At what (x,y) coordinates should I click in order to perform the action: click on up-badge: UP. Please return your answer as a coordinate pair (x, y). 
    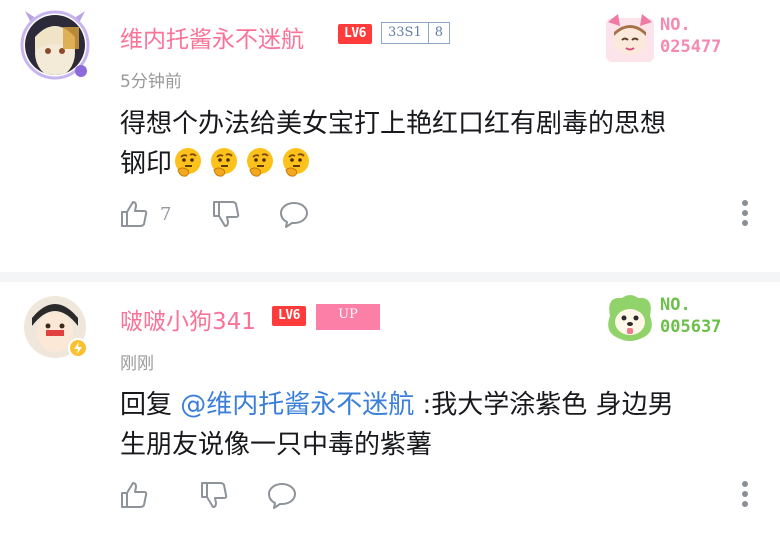
    Looking at the image, I should click on (348, 317).